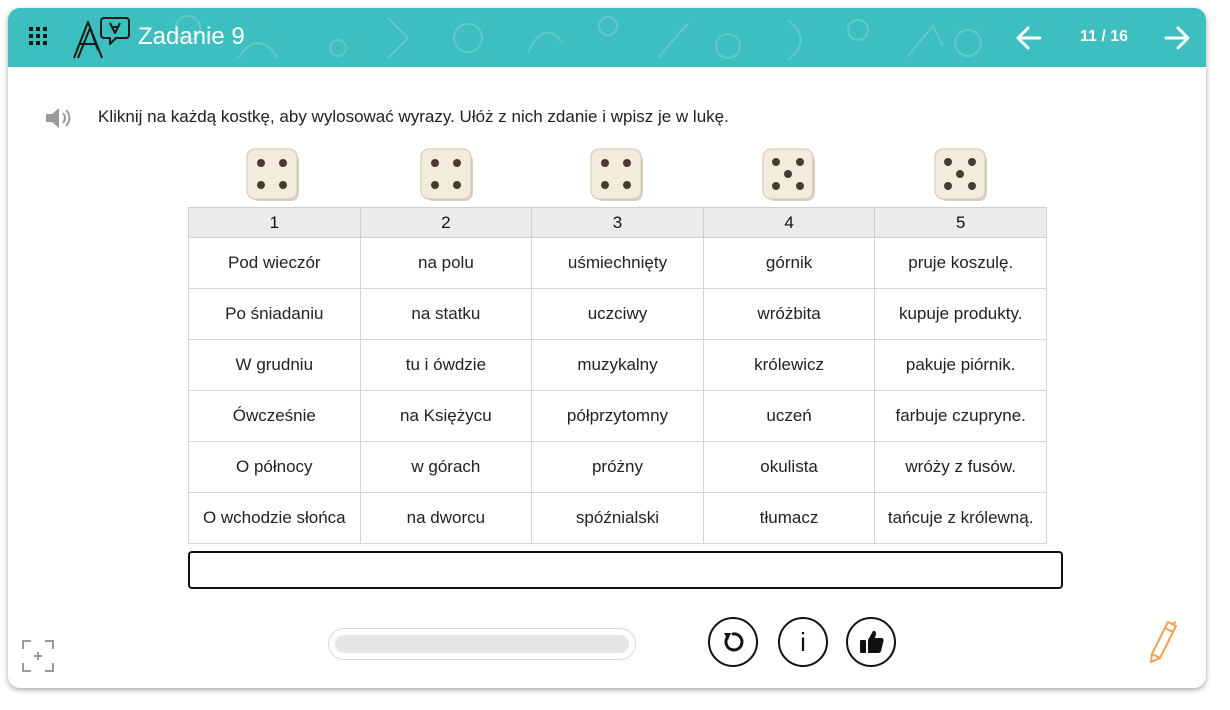 Image resolution: width=1230 pixels, height=710 pixels. Describe the element at coordinates (960, 365) in the screenshot. I see `table-cell: pakuje piórnik.` at that location.